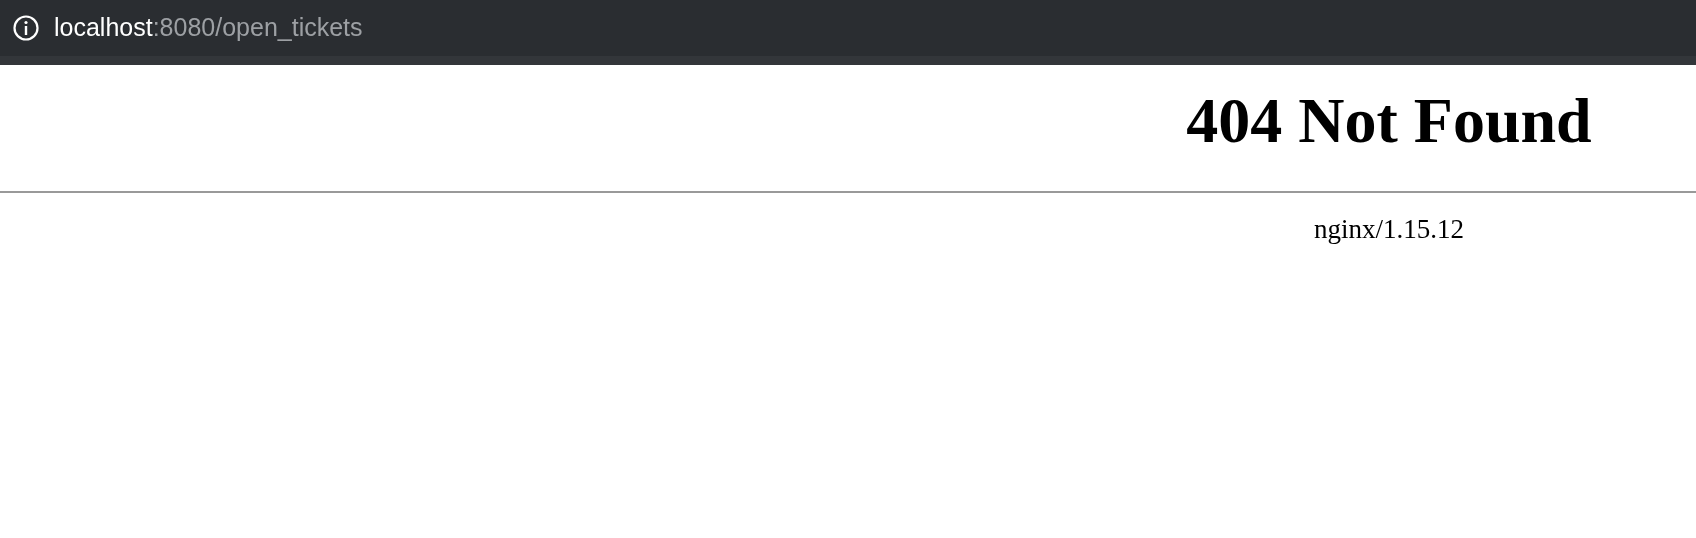 Image resolution: width=1696 pixels, height=538 pixels. I want to click on page-heading: 404 Not Found, so click(1389, 121).